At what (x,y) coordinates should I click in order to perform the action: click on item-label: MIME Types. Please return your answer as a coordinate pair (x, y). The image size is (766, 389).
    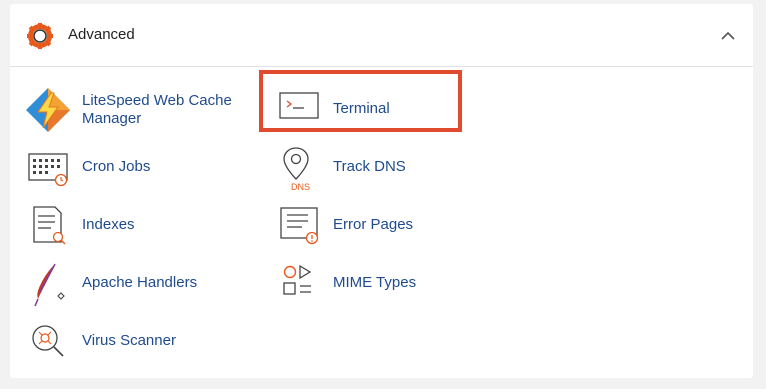
    Looking at the image, I should click on (375, 282).